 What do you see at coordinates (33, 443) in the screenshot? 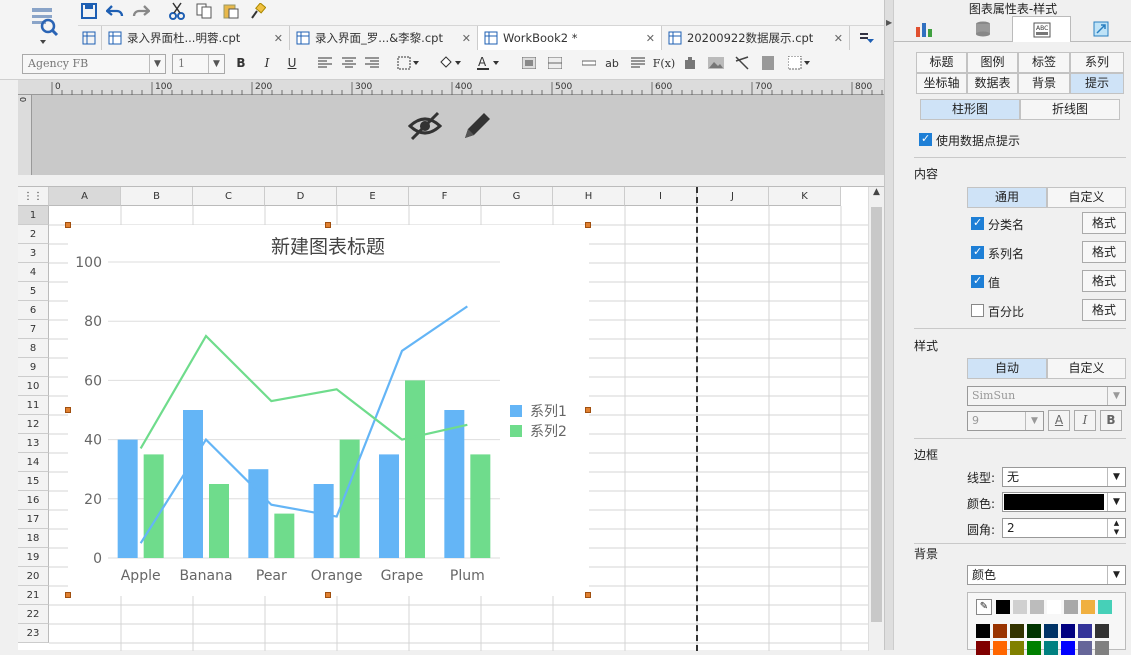
I see `row-header: 13` at bounding box center [33, 443].